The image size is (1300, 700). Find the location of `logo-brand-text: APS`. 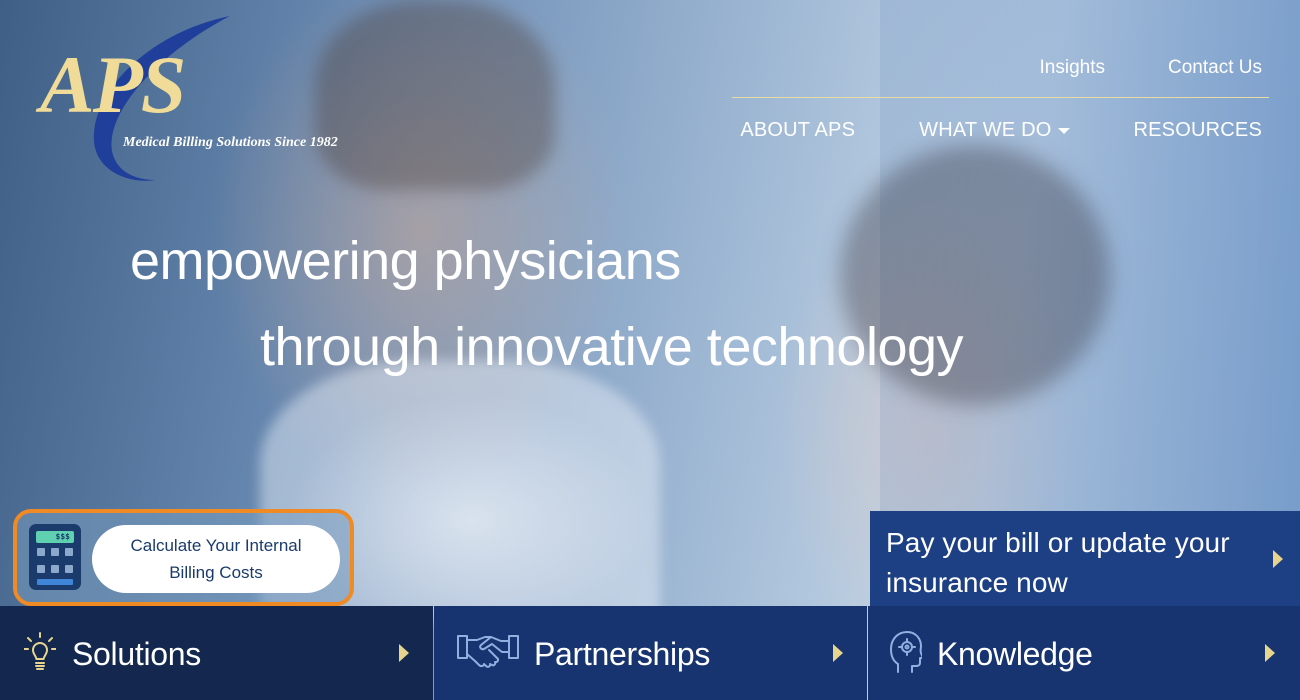

logo-brand-text: APS is located at coordinates (113, 84).